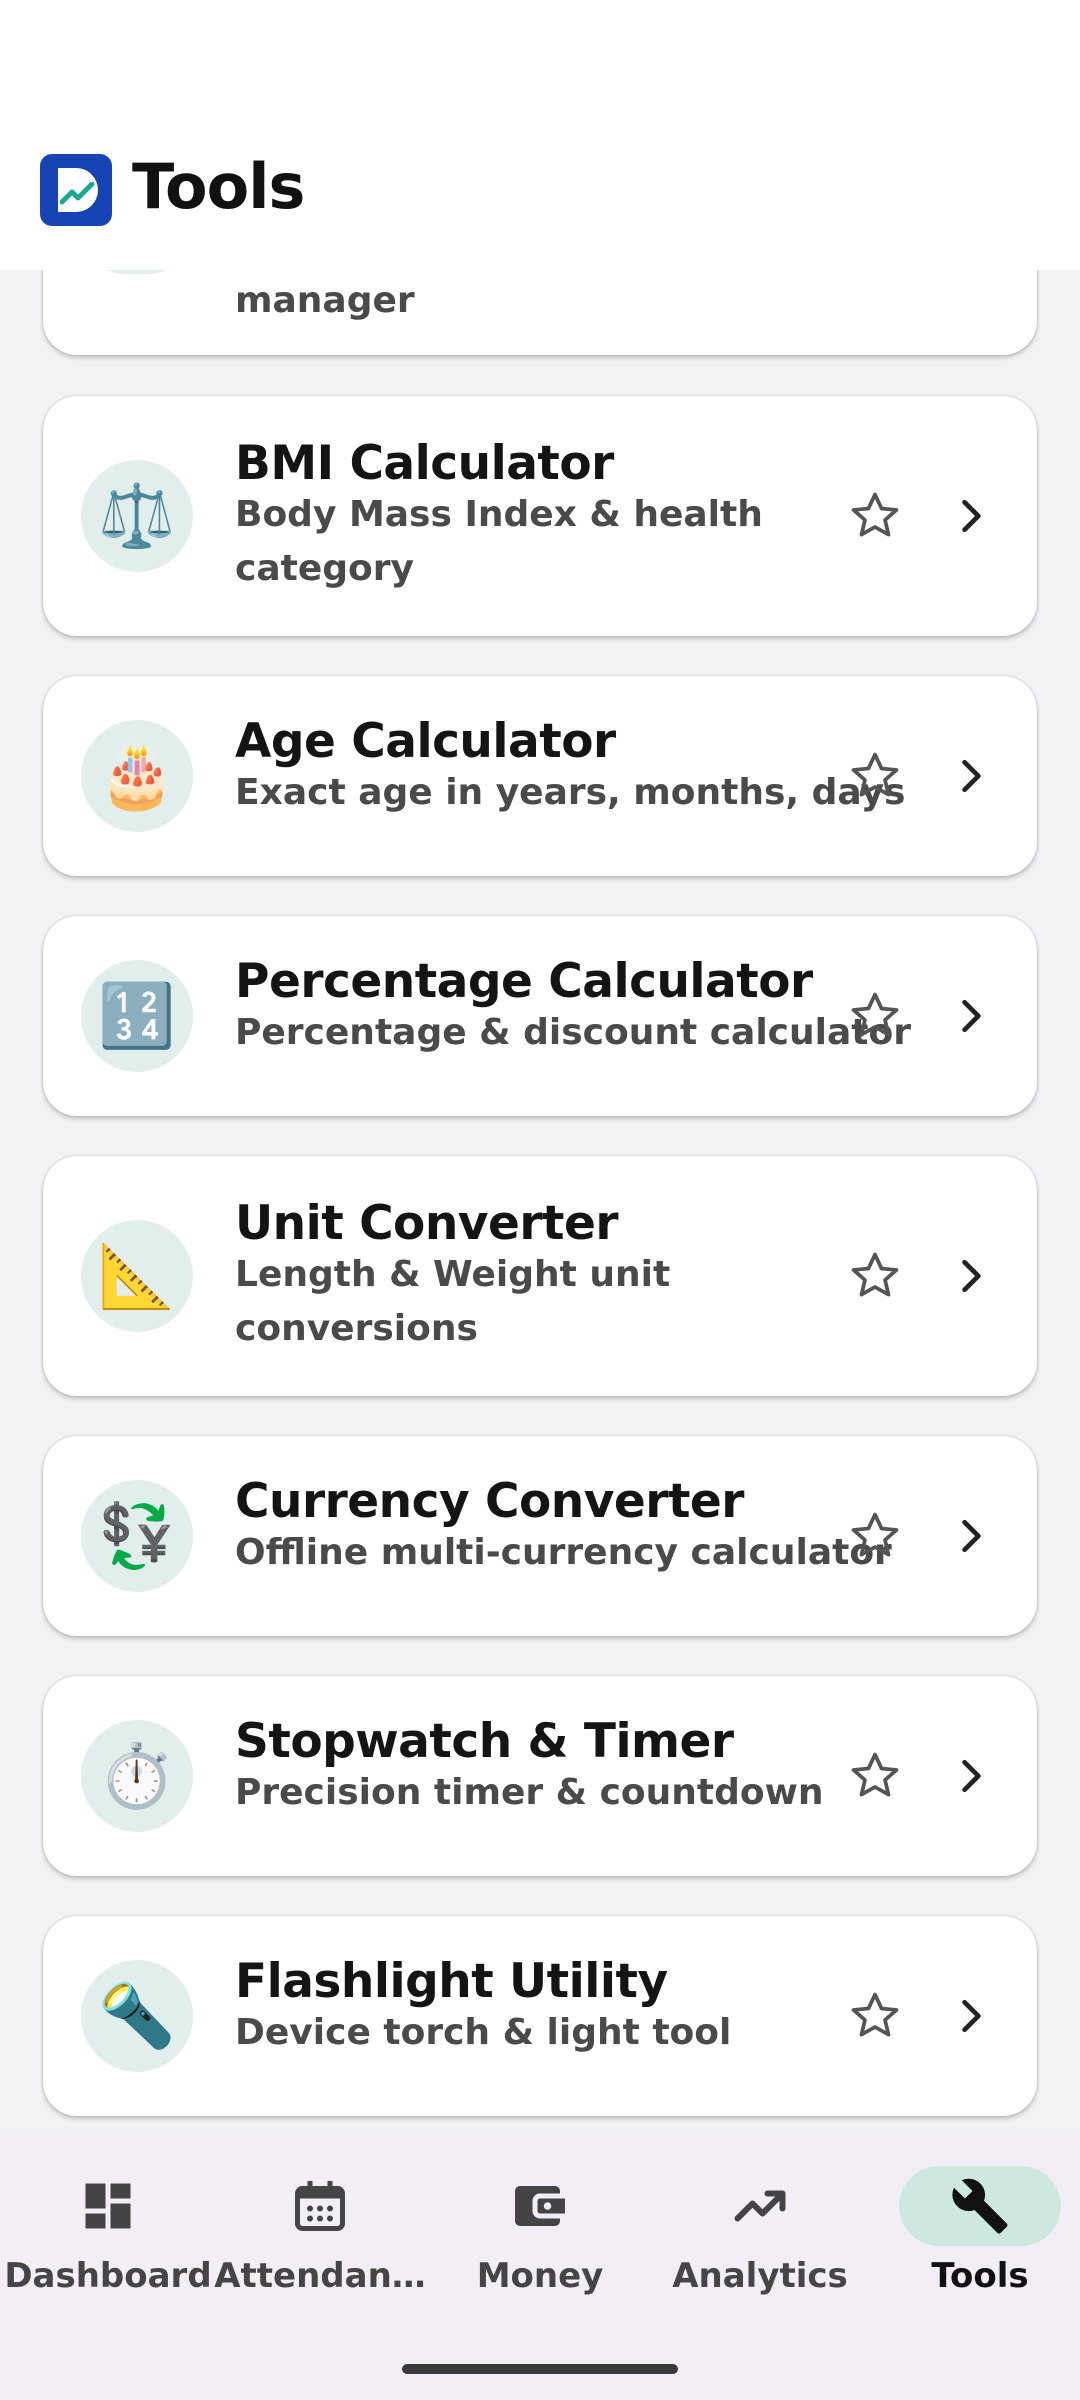 Image resolution: width=1080 pixels, height=2400 pixels. Describe the element at coordinates (108, 2276) in the screenshot. I see `nav-label: Dashboard` at that location.